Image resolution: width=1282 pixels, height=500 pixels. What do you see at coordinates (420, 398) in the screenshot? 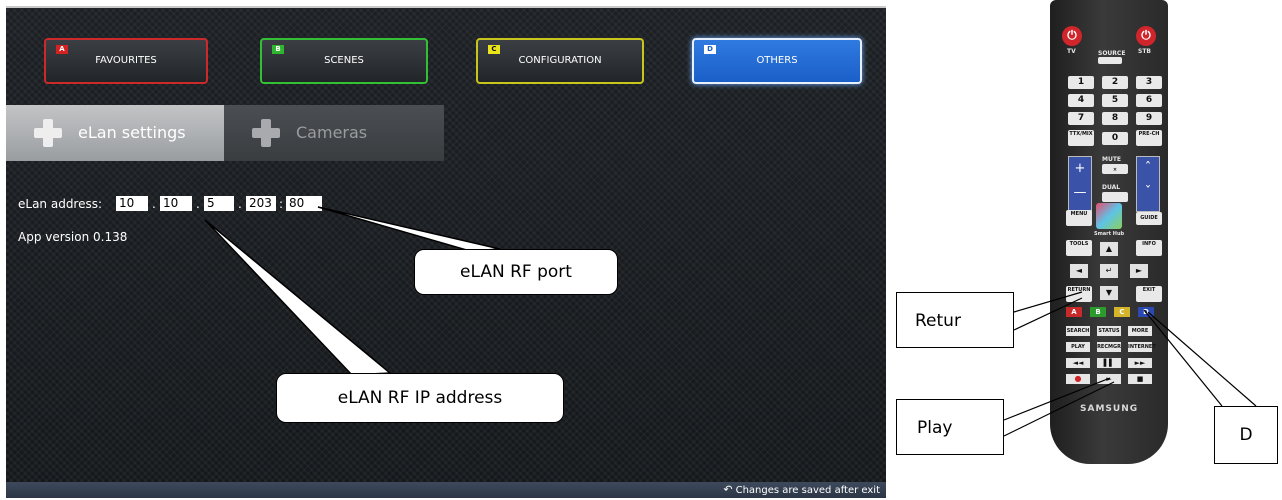
I see `callout-rf-ip: eLAN RF IP address` at bounding box center [420, 398].